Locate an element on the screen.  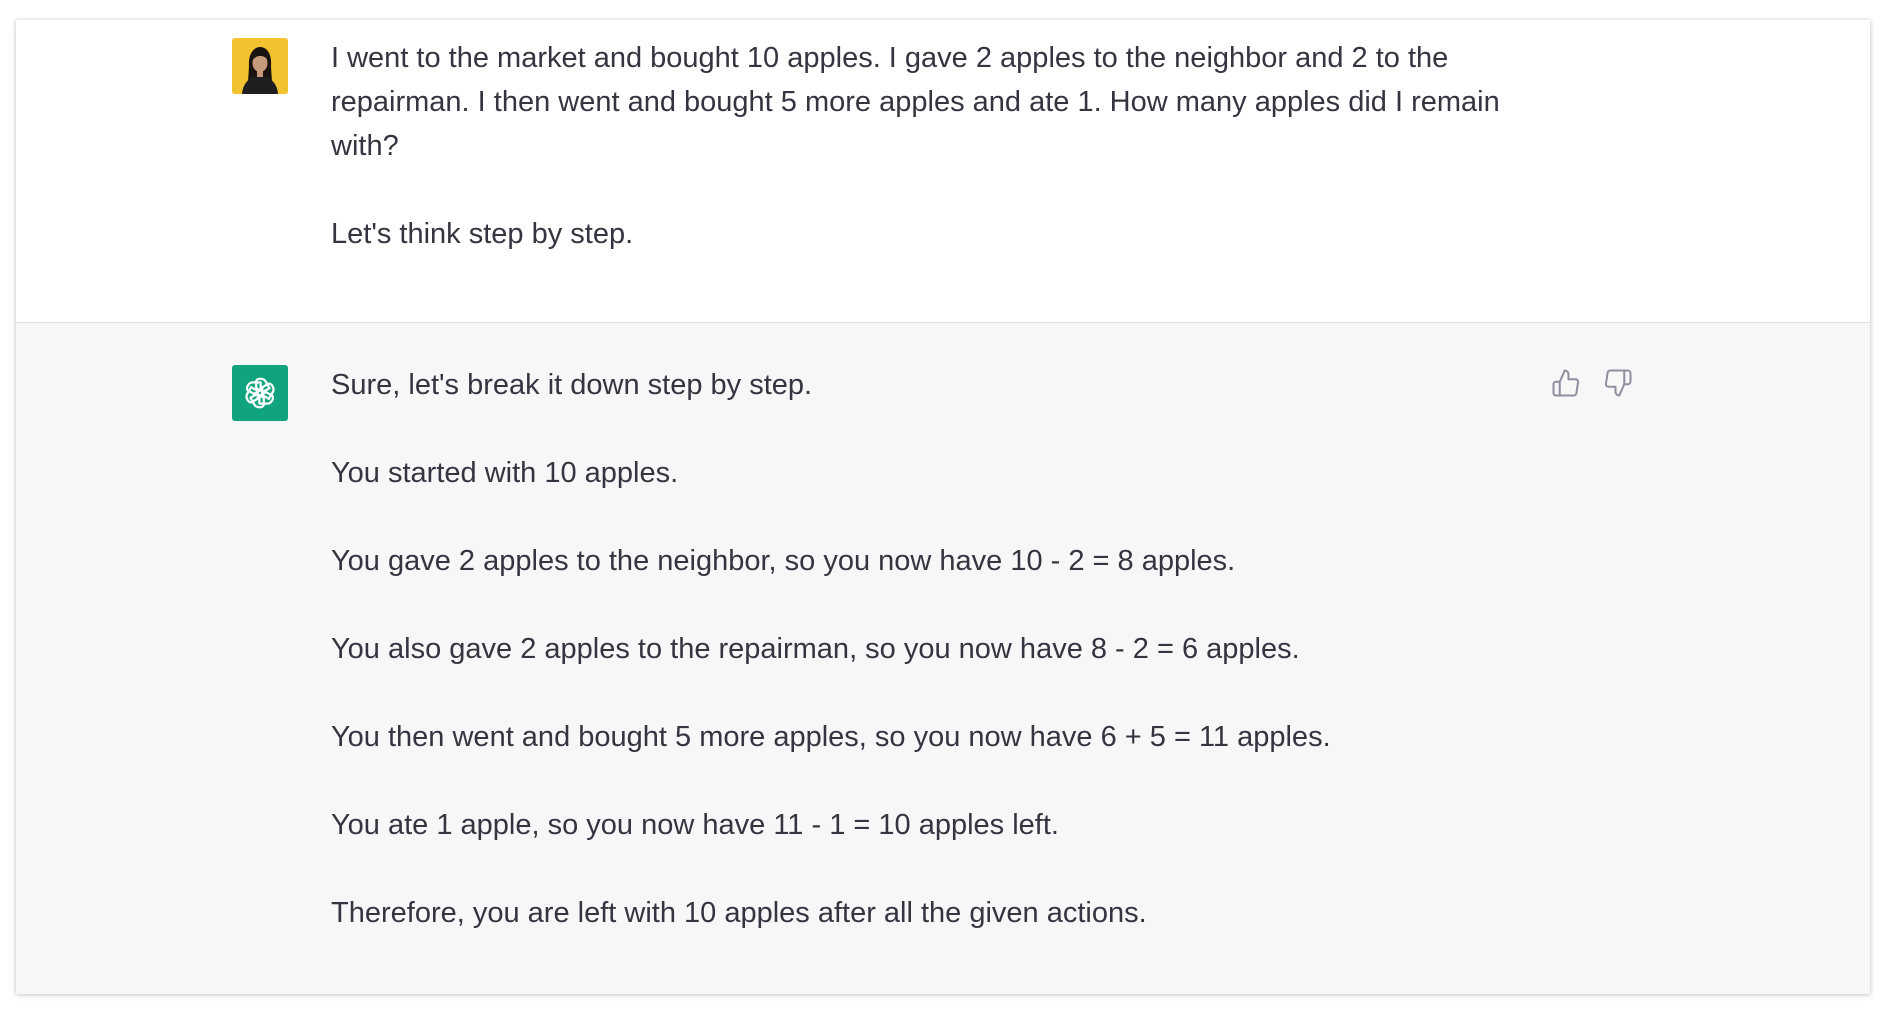
user-message-line: Let's think step by step. is located at coordinates (482, 234).